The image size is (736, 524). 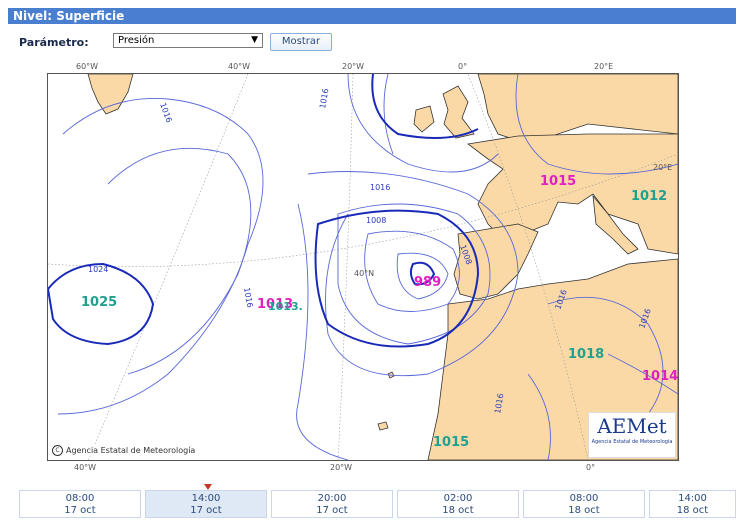 I want to click on land-greenland, so click(x=110, y=94).